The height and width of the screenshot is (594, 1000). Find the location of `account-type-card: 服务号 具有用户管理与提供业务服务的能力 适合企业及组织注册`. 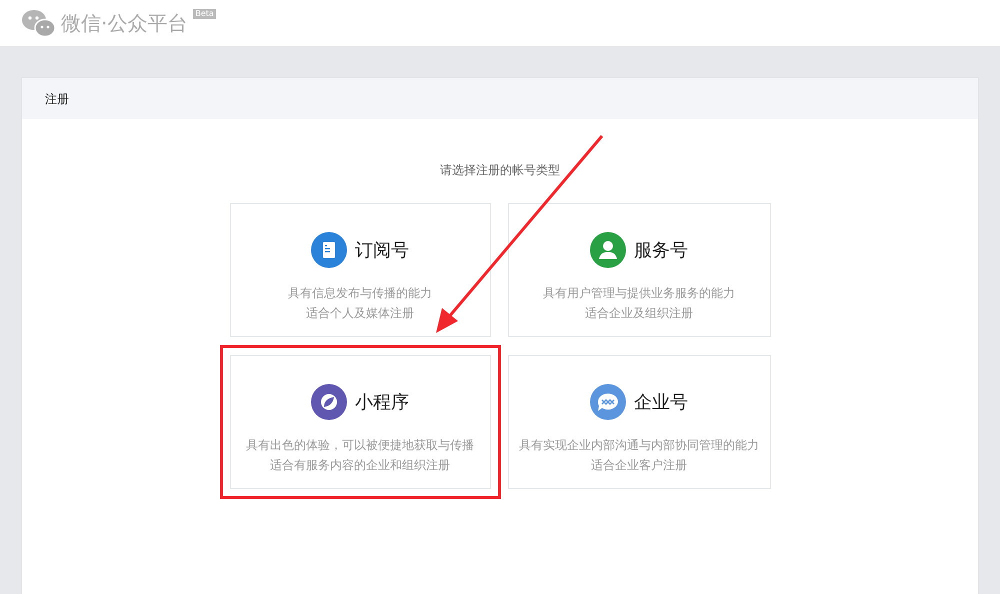

account-type-card: 服务号 具有用户管理与提供业务服务的能力 适合企业及组织注册 is located at coordinates (639, 270).